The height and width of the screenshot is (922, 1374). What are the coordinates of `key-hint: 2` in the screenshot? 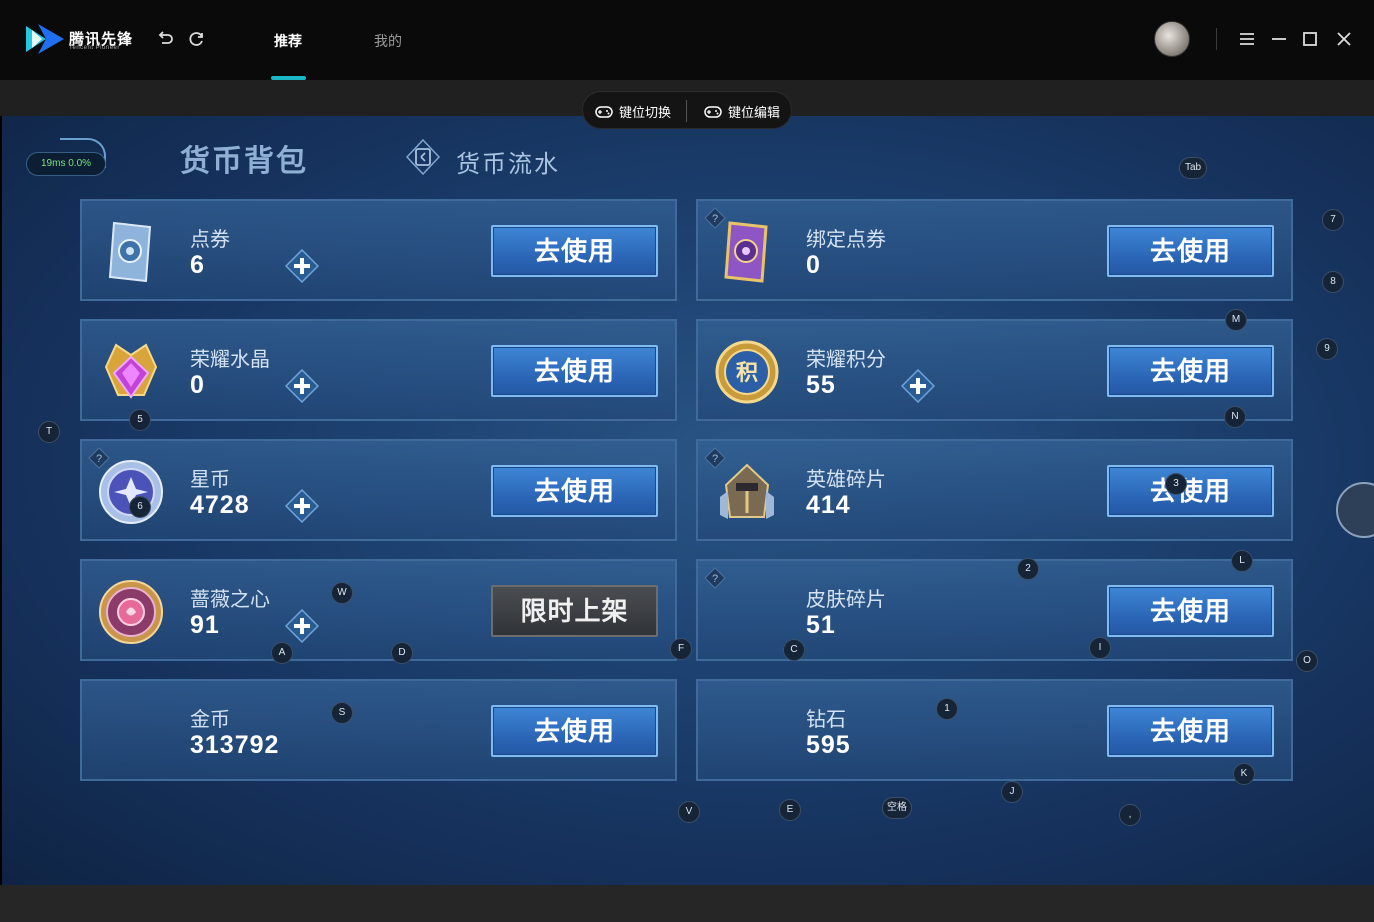 It's located at (1028, 569).